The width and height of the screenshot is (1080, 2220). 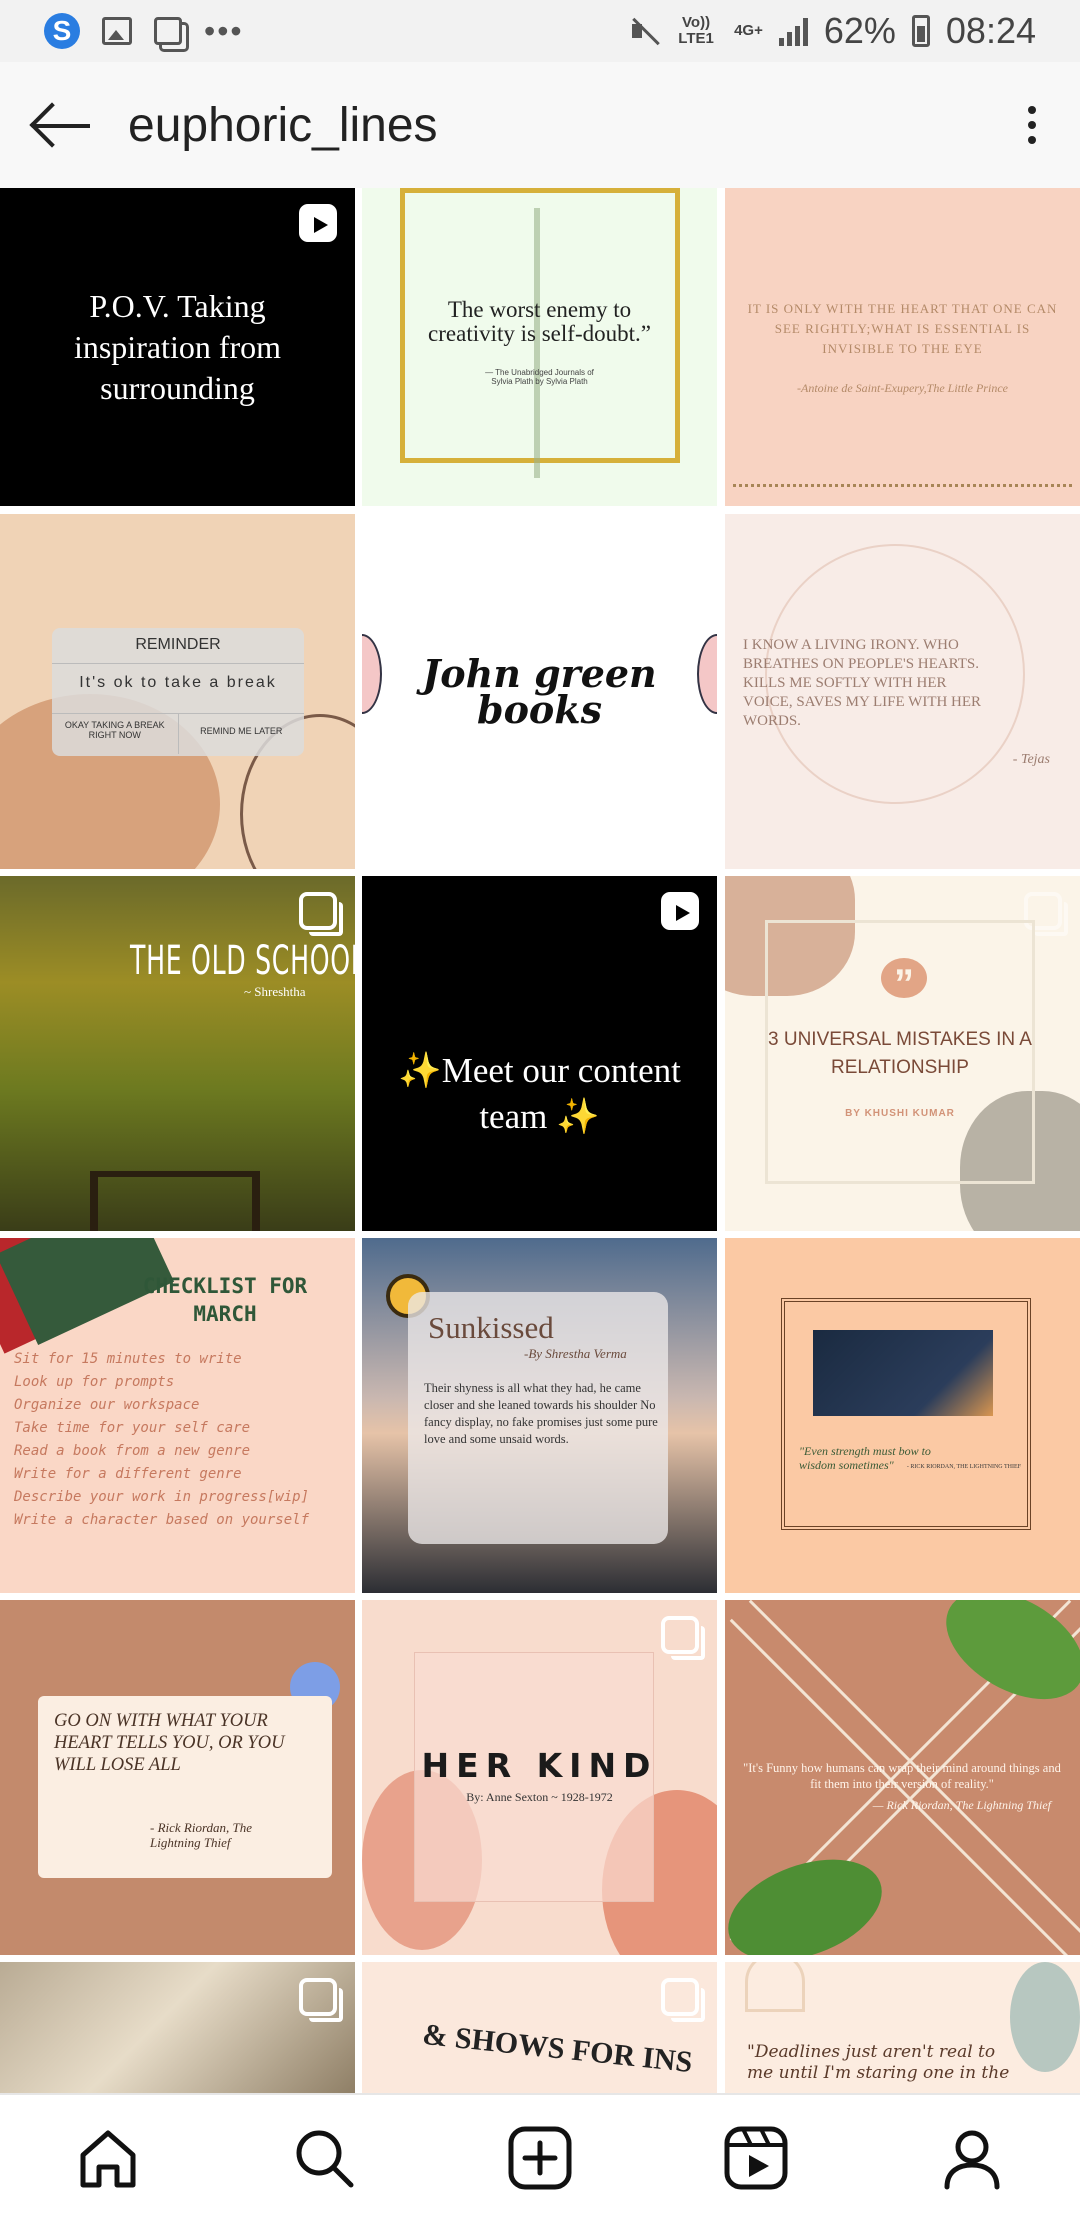 I want to click on create-icon, so click(x=540, y=2158).